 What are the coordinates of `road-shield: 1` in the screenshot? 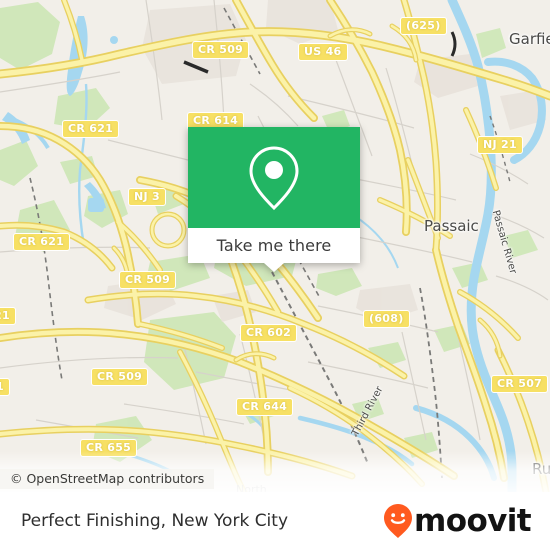 It's located at (5, 387).